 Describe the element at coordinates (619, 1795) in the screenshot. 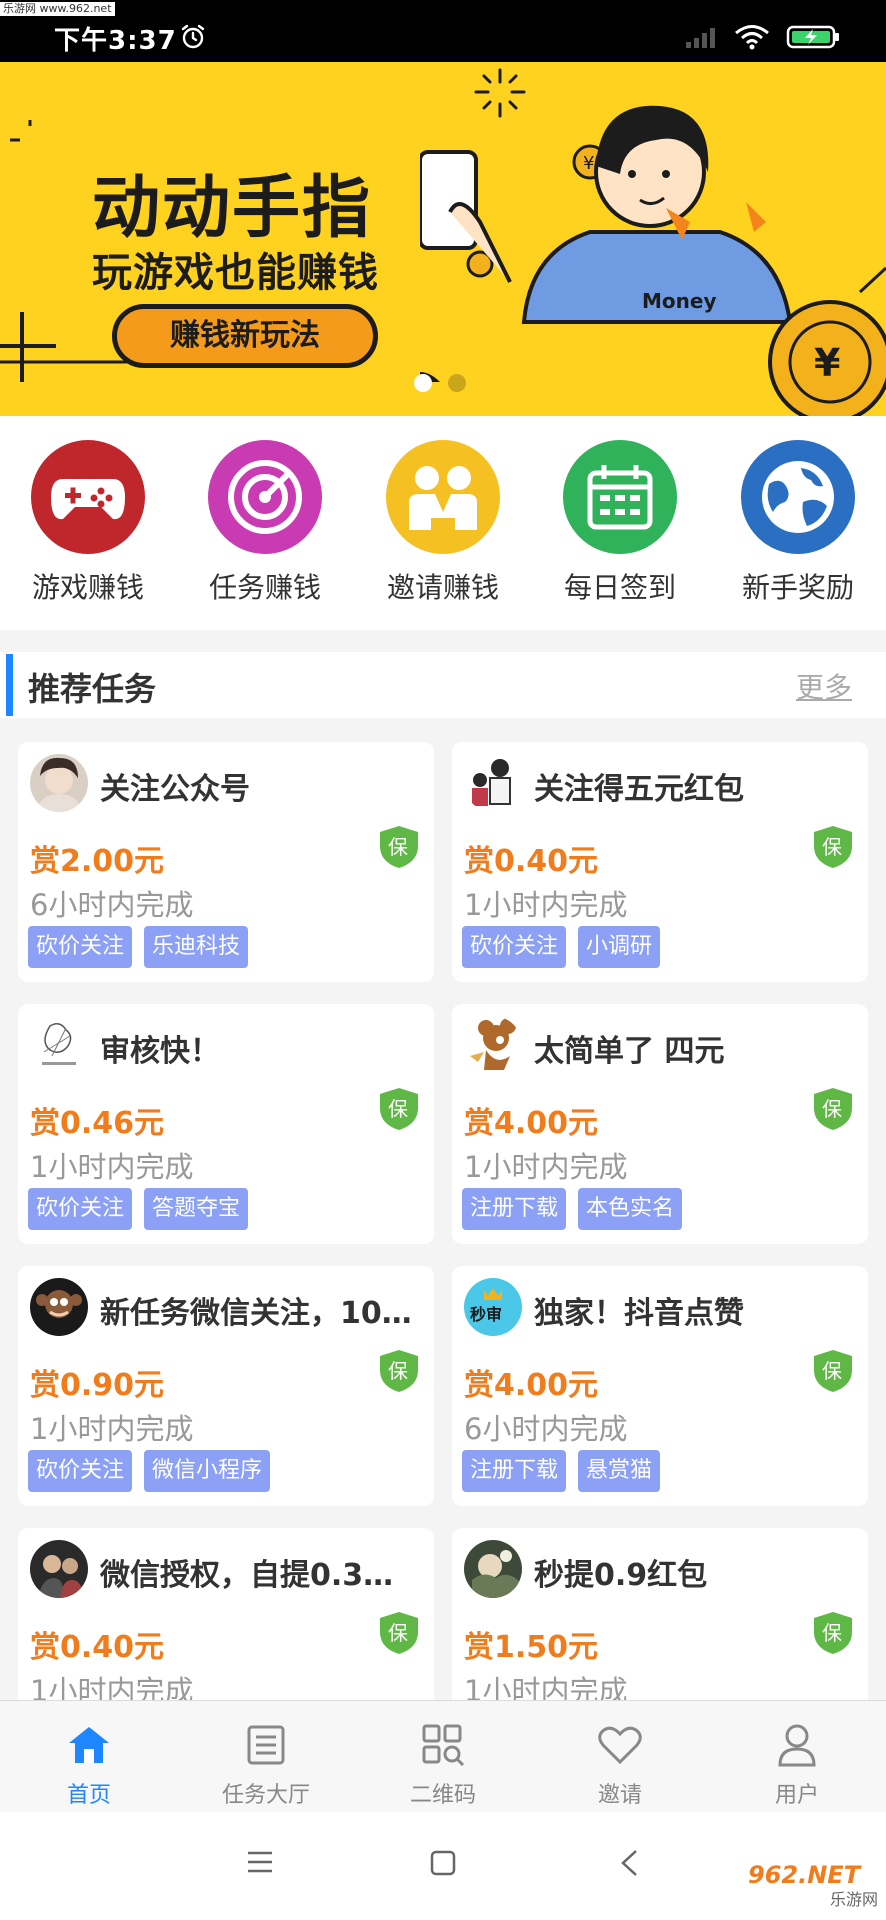

I see `nav-label: 邀请` at that location.